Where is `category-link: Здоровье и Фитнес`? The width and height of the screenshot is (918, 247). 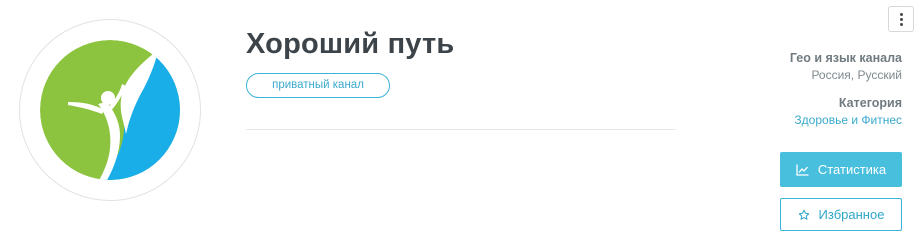 category-link: Здоровье и Фитнес is located at coordinates (848, 120).